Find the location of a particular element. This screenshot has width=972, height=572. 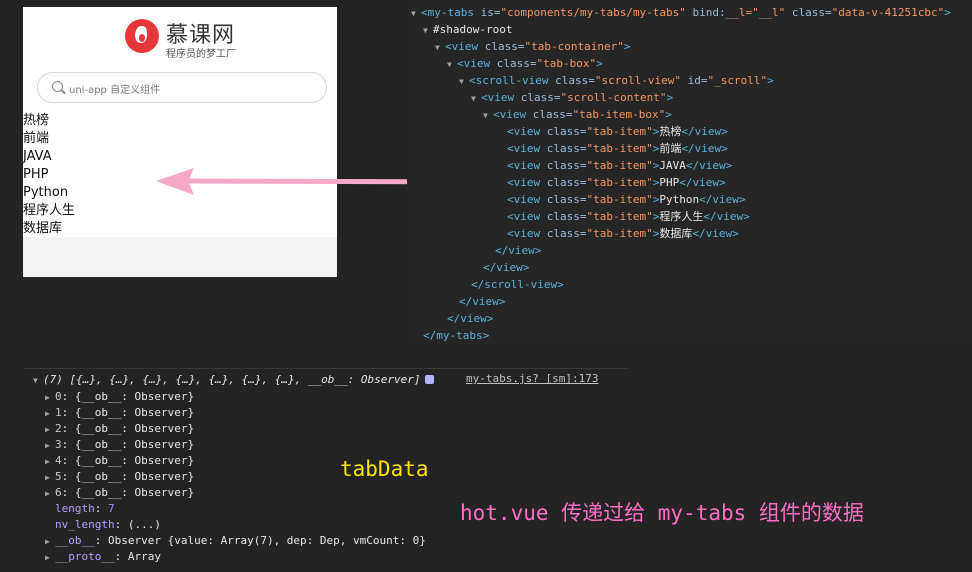

dom-node-tab-item: <view class="tab-item">程序人生</view> is located at coordinates (628, 216).